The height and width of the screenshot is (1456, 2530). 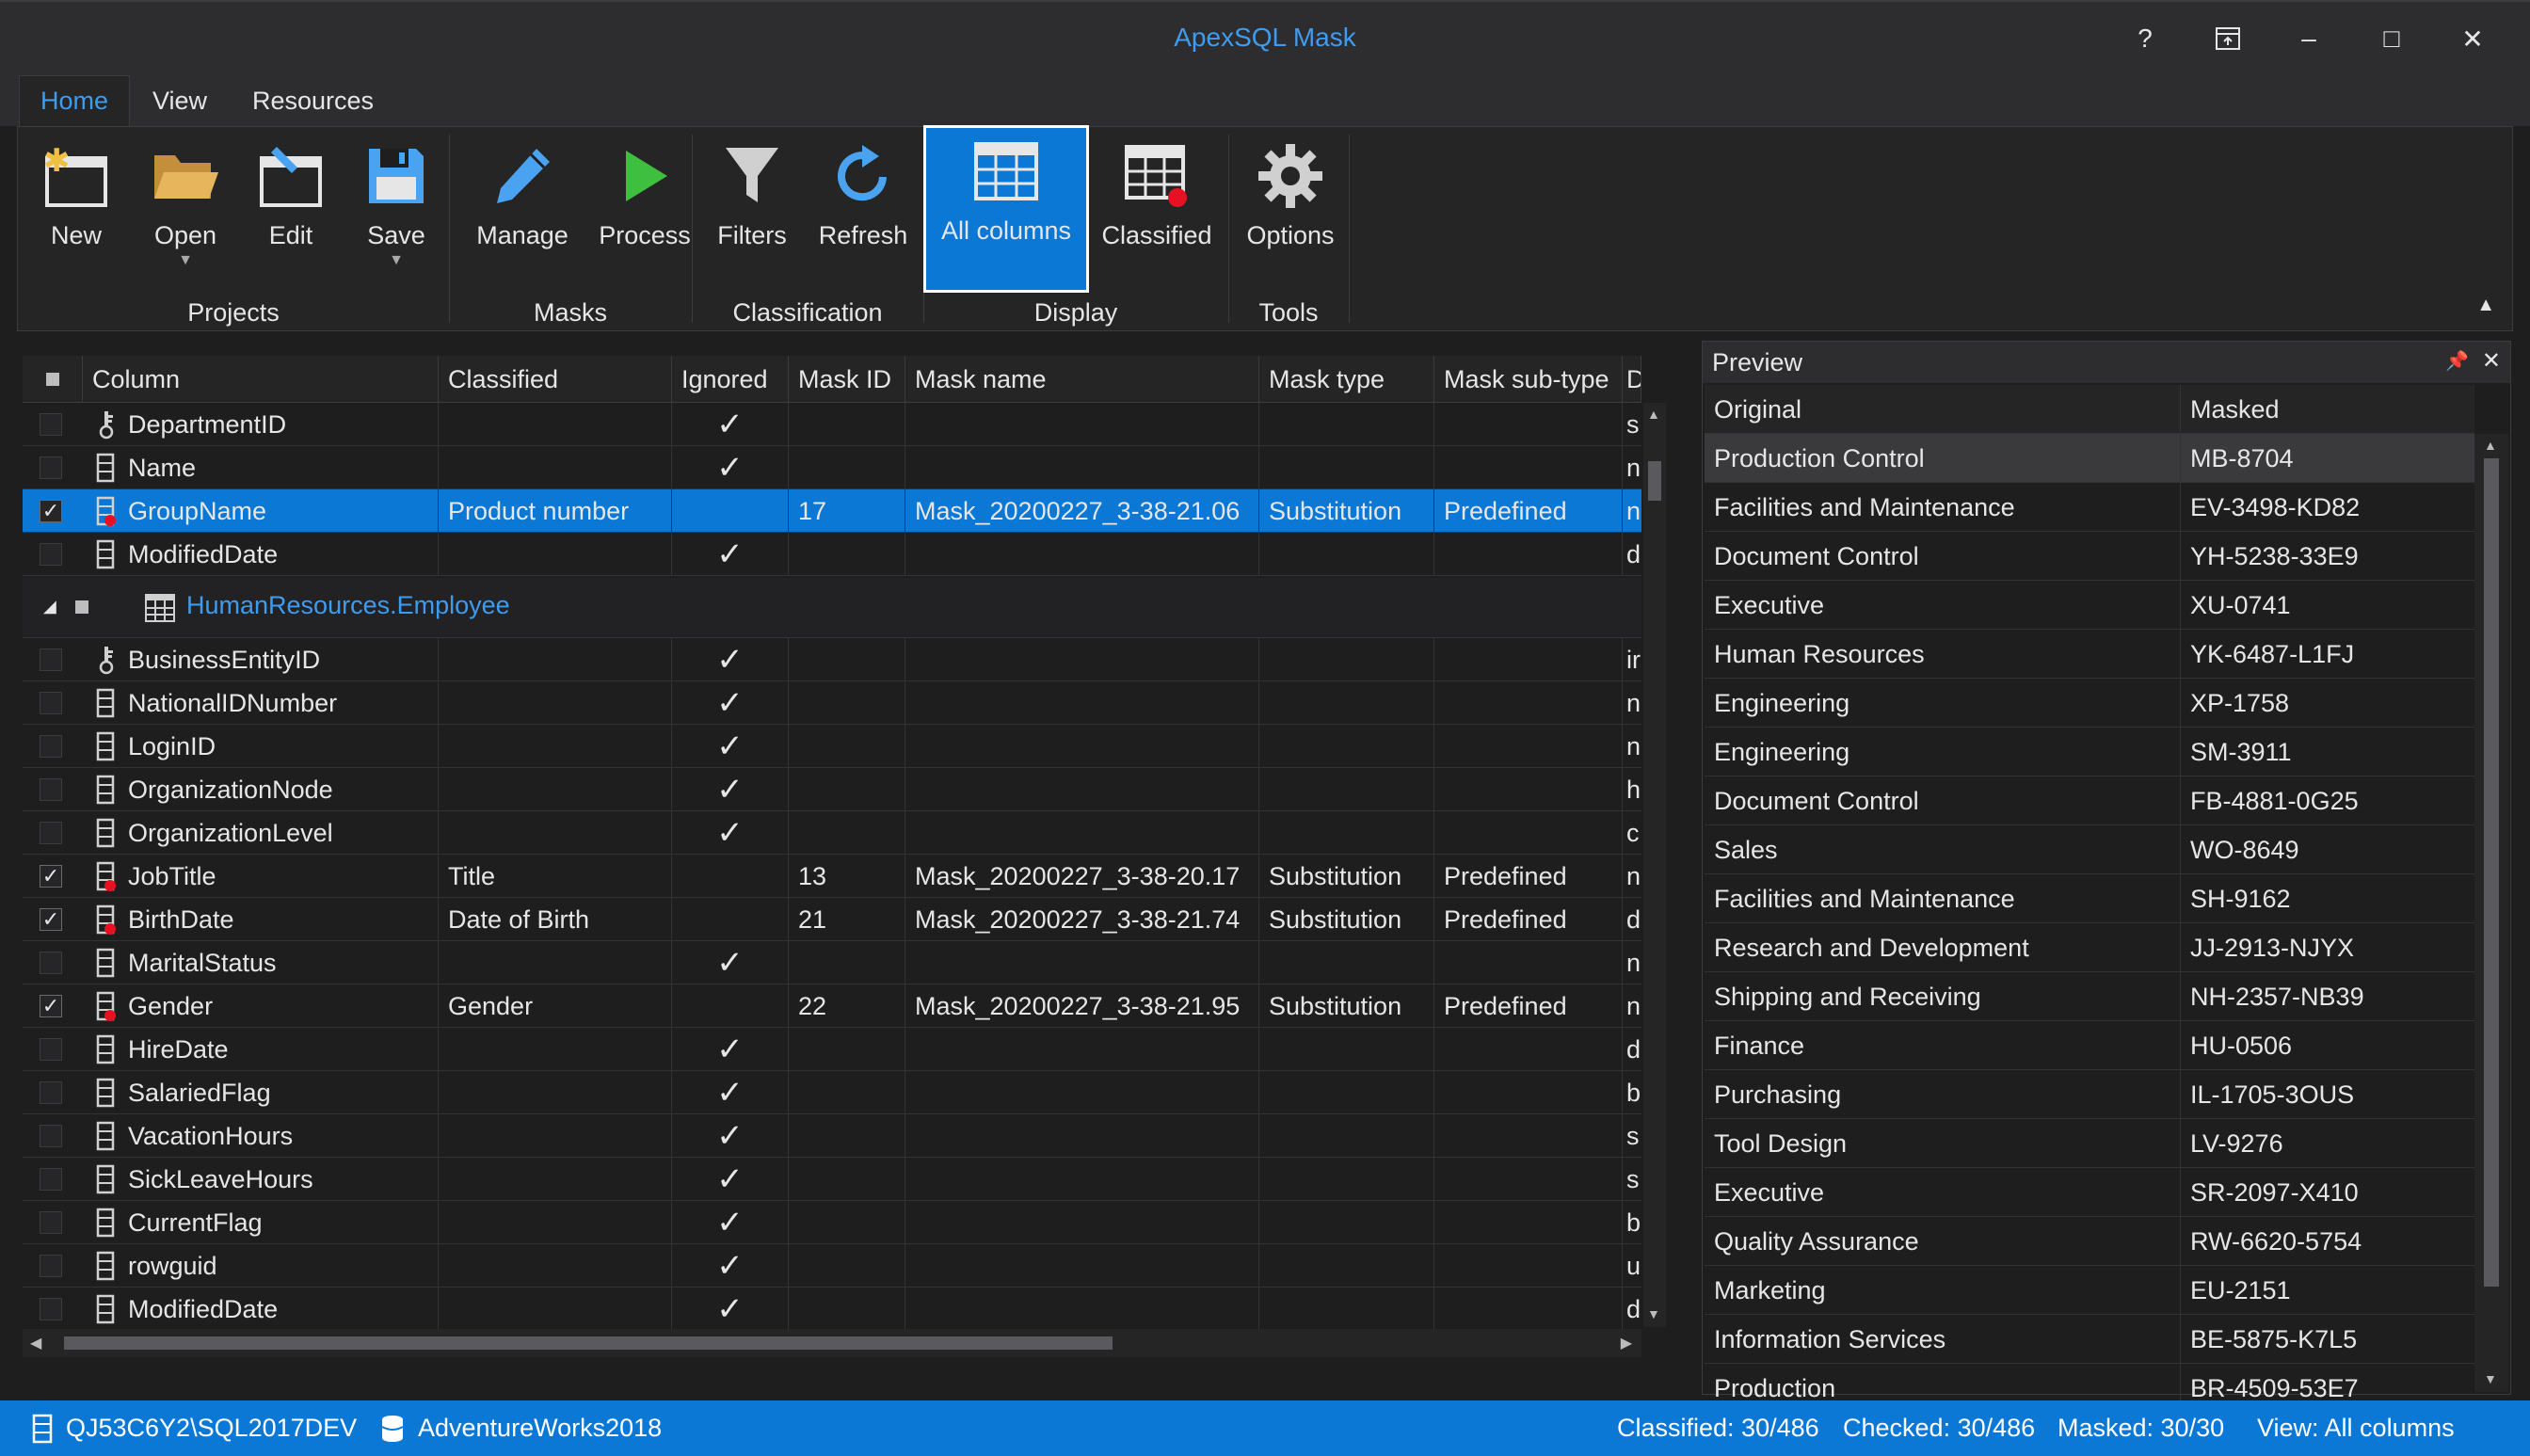 I want to click on preview-scroll-up-arrow-icon: ▲, so click(x=2490, y=445).